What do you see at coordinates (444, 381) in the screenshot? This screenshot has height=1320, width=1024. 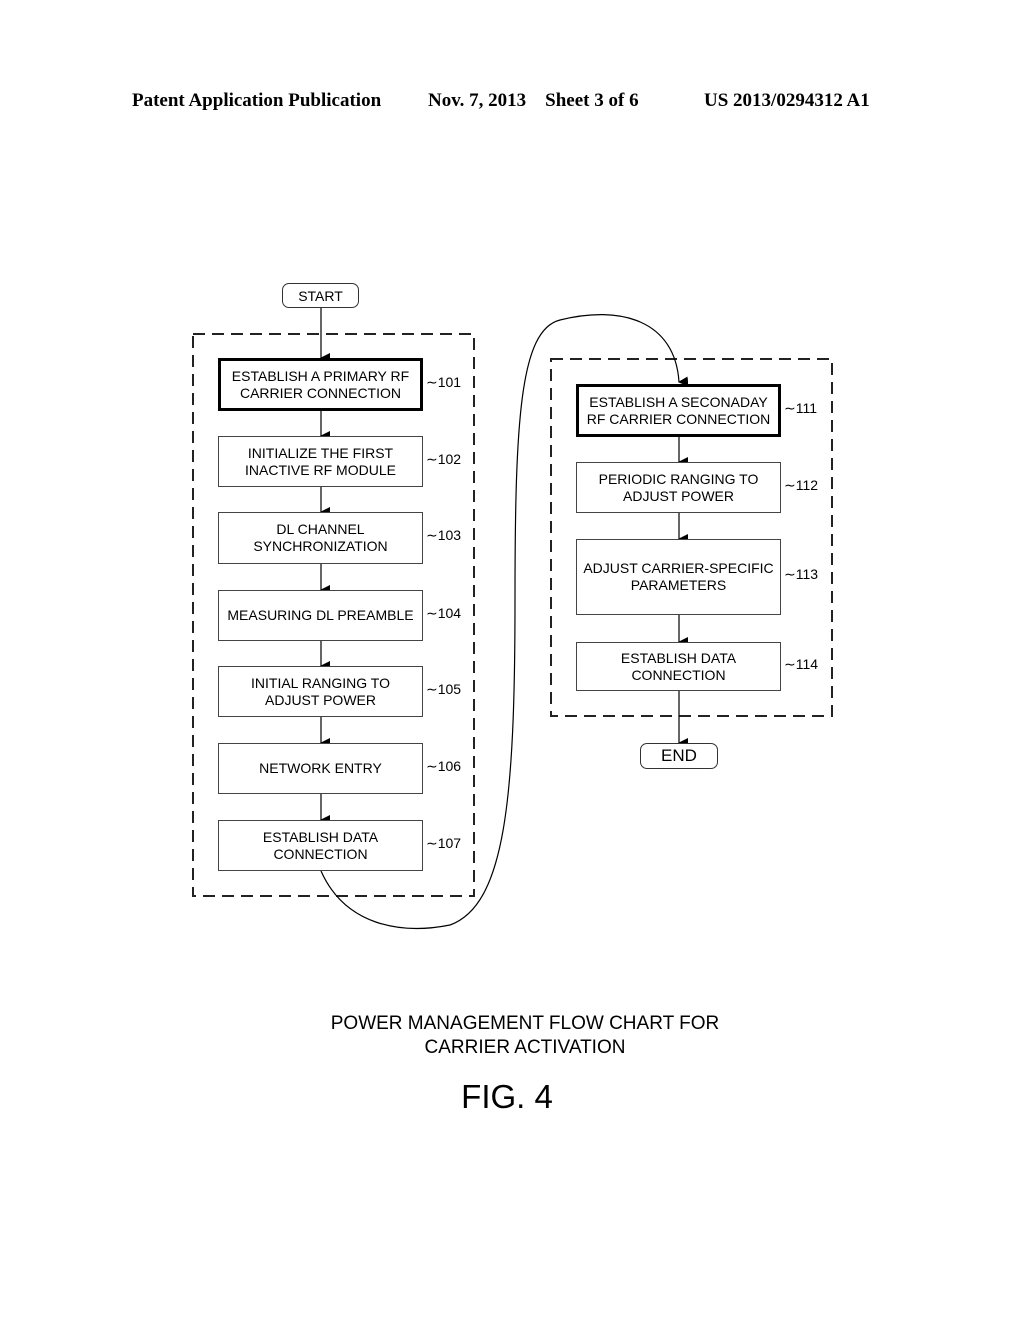 I see `reference-numeral: ∼101` at bounding box center [444, 381].